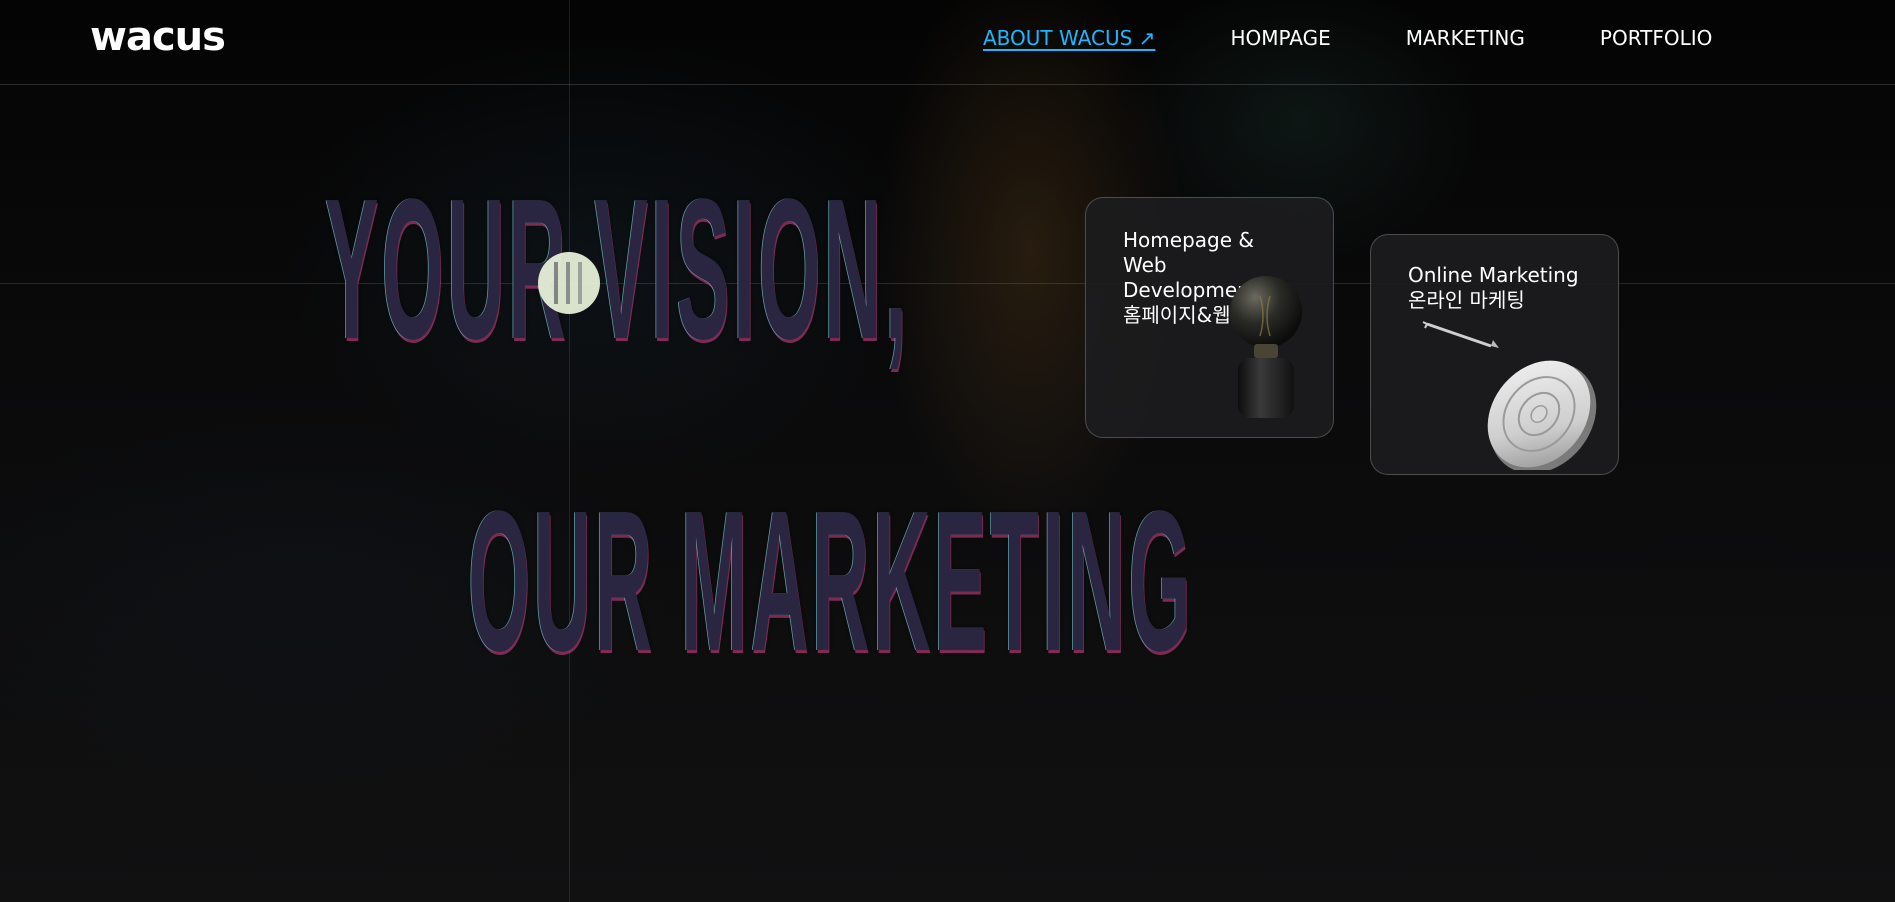 The image size is (1895, 902). I want to click on service-card-online-marketing: Online Marketing 온라인 마케팅, so click(1494, 354).